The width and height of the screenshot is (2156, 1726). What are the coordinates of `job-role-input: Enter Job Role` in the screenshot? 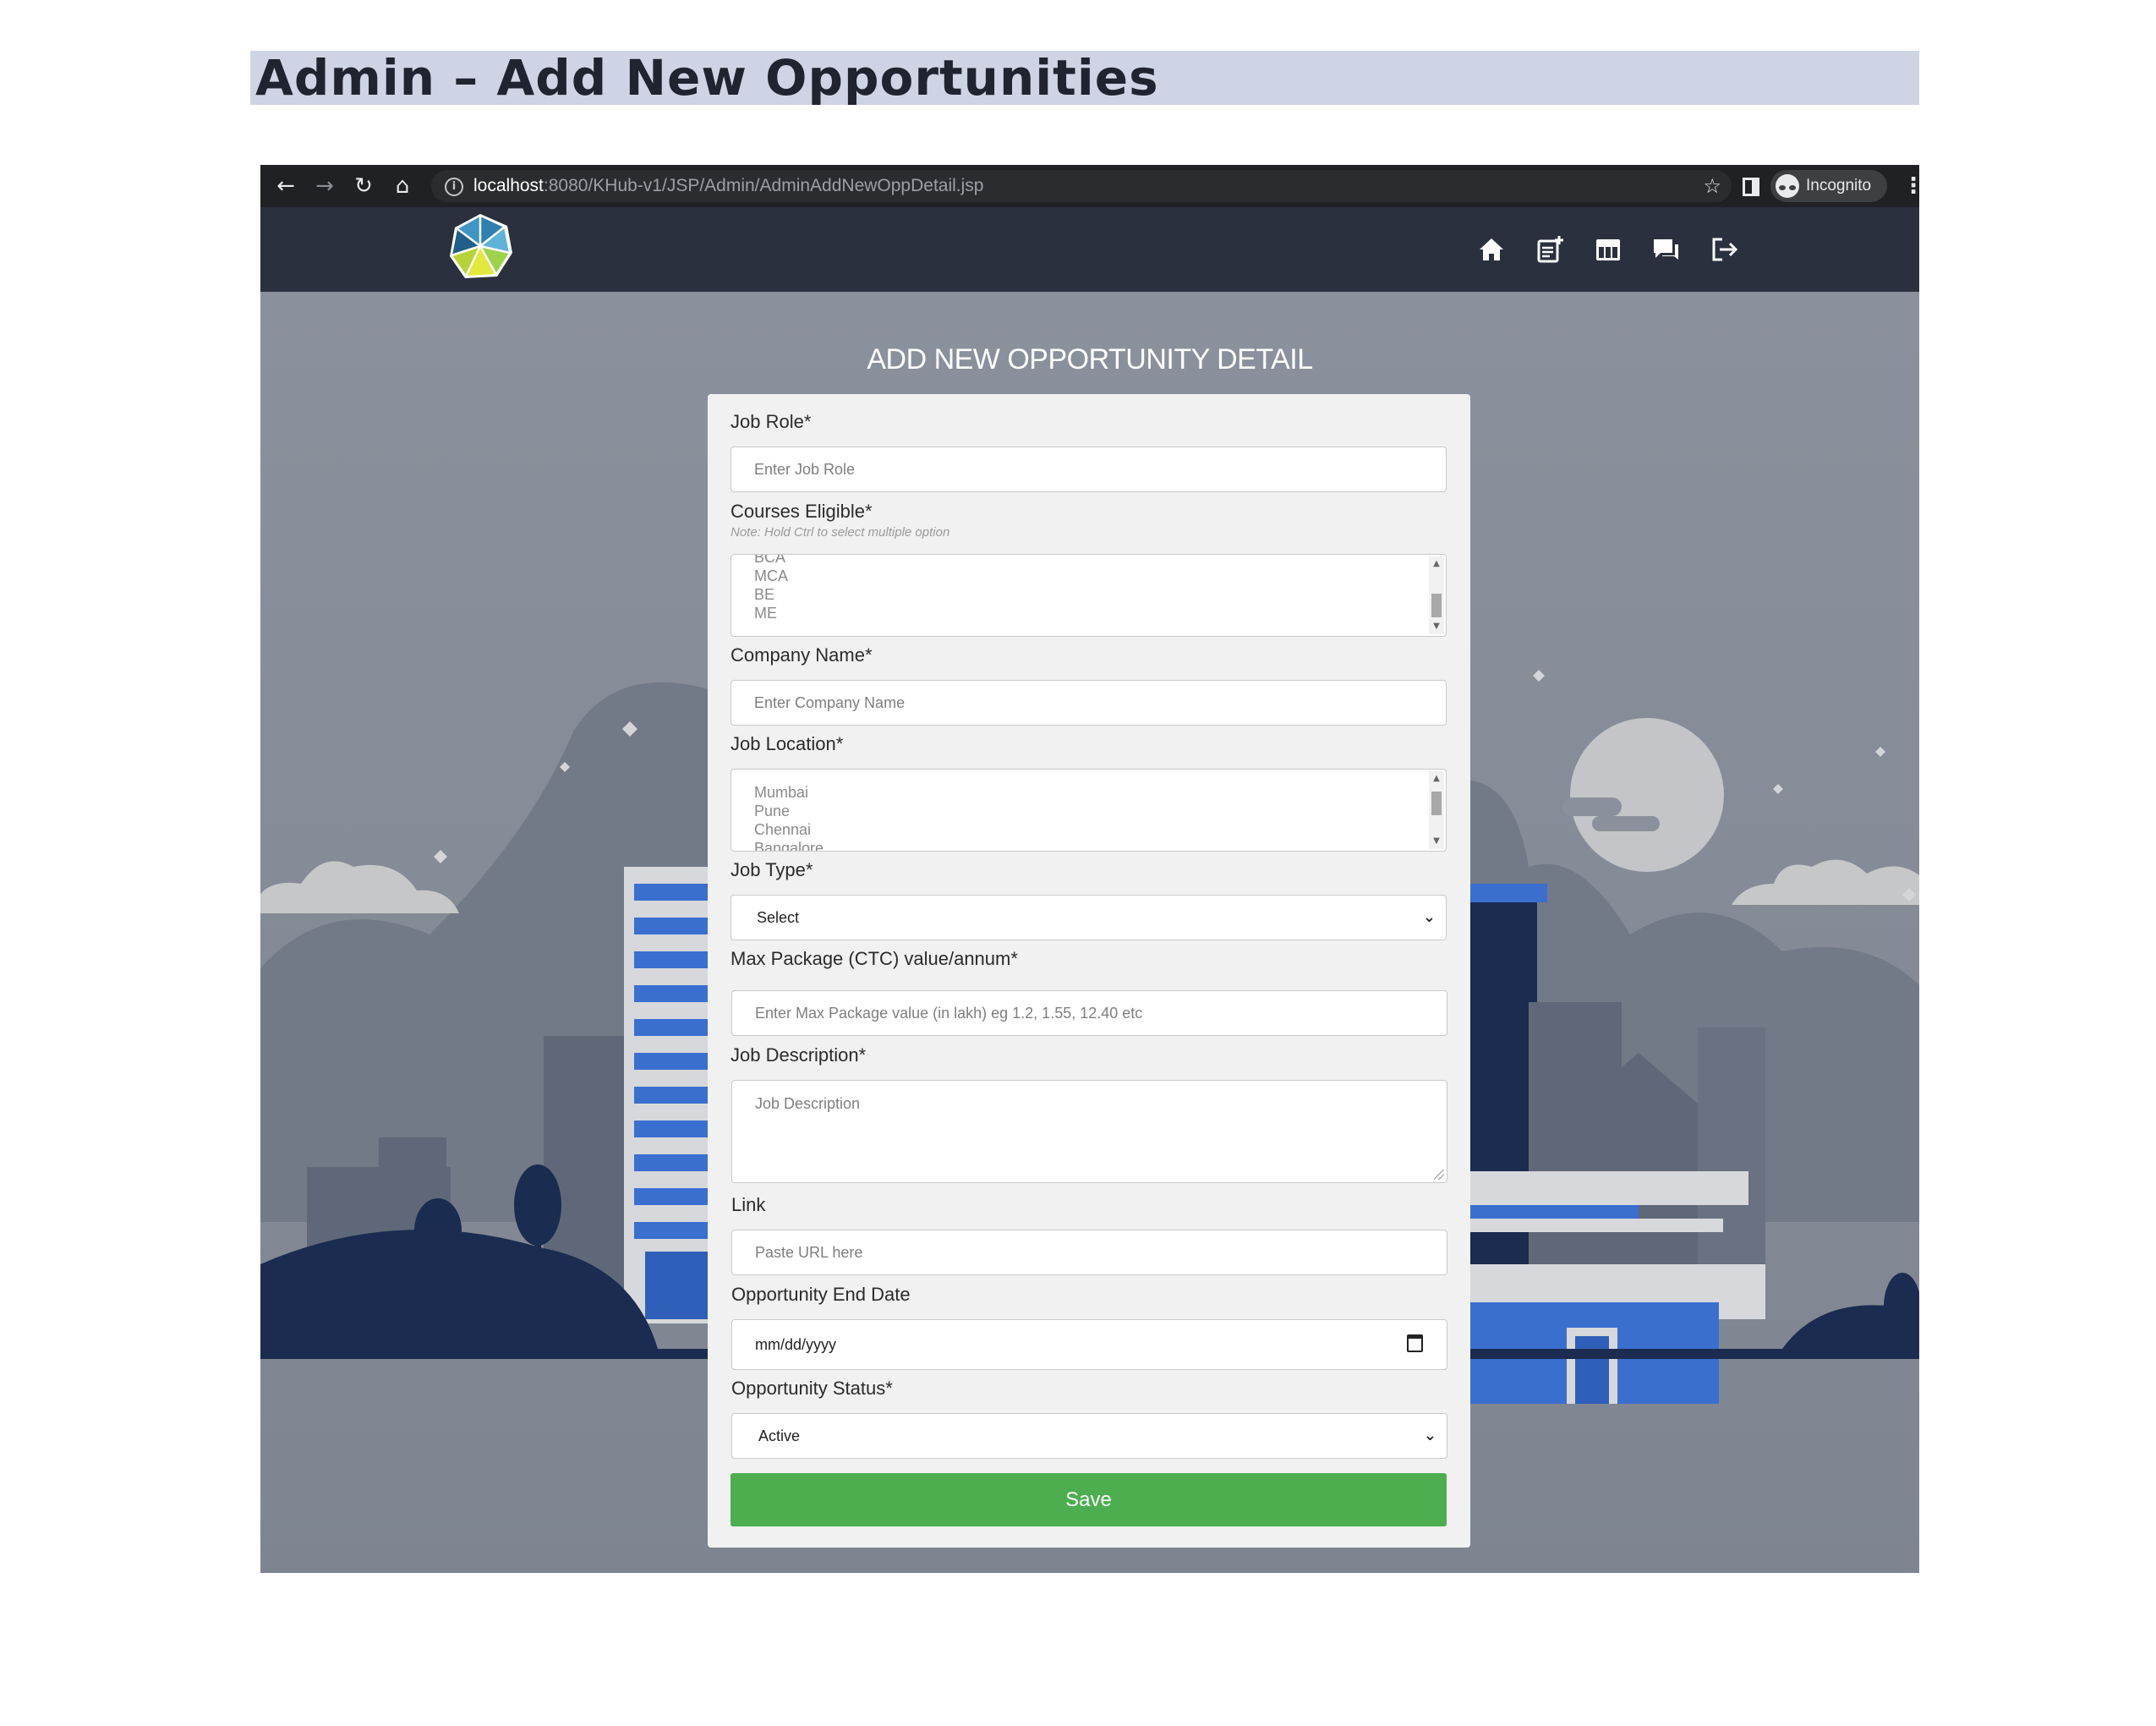 It's located at (1089, 469).